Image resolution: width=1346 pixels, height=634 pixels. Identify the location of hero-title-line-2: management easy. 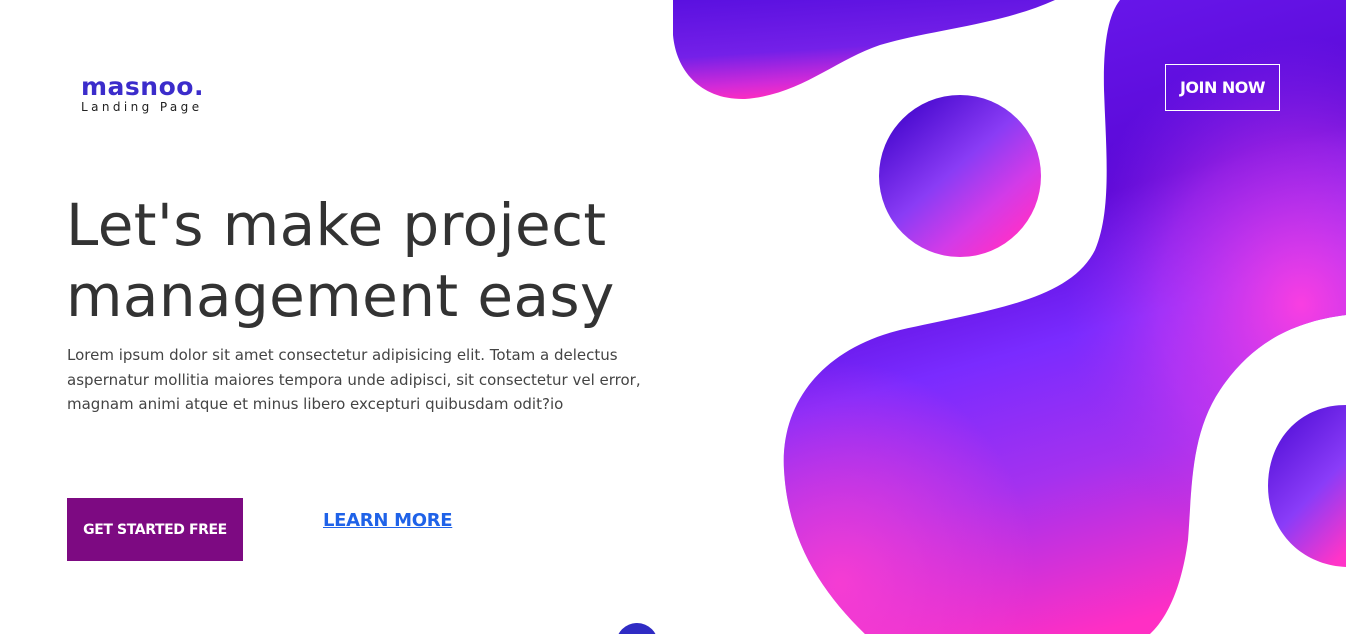
(340, 296).